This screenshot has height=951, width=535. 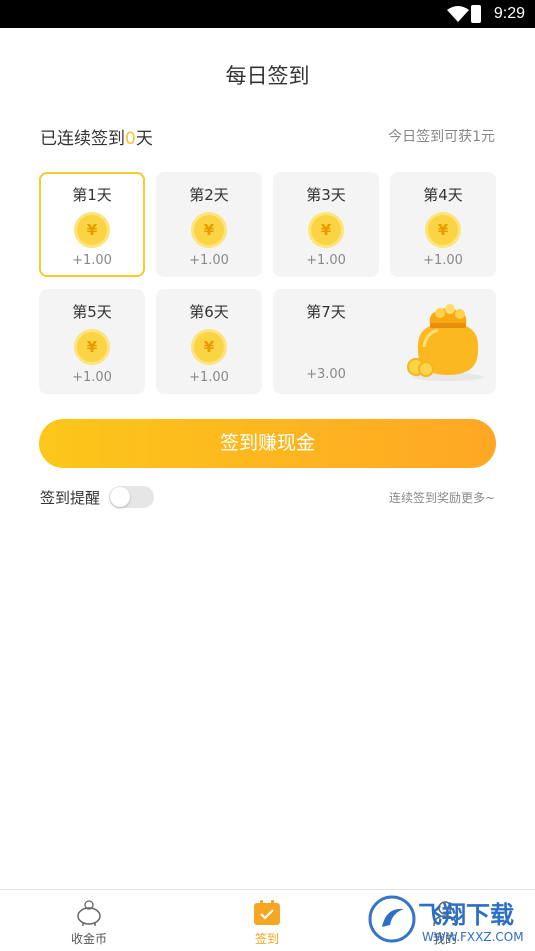 I want to click on reminder-label: 签到提醒, so click(x=70, y=498).